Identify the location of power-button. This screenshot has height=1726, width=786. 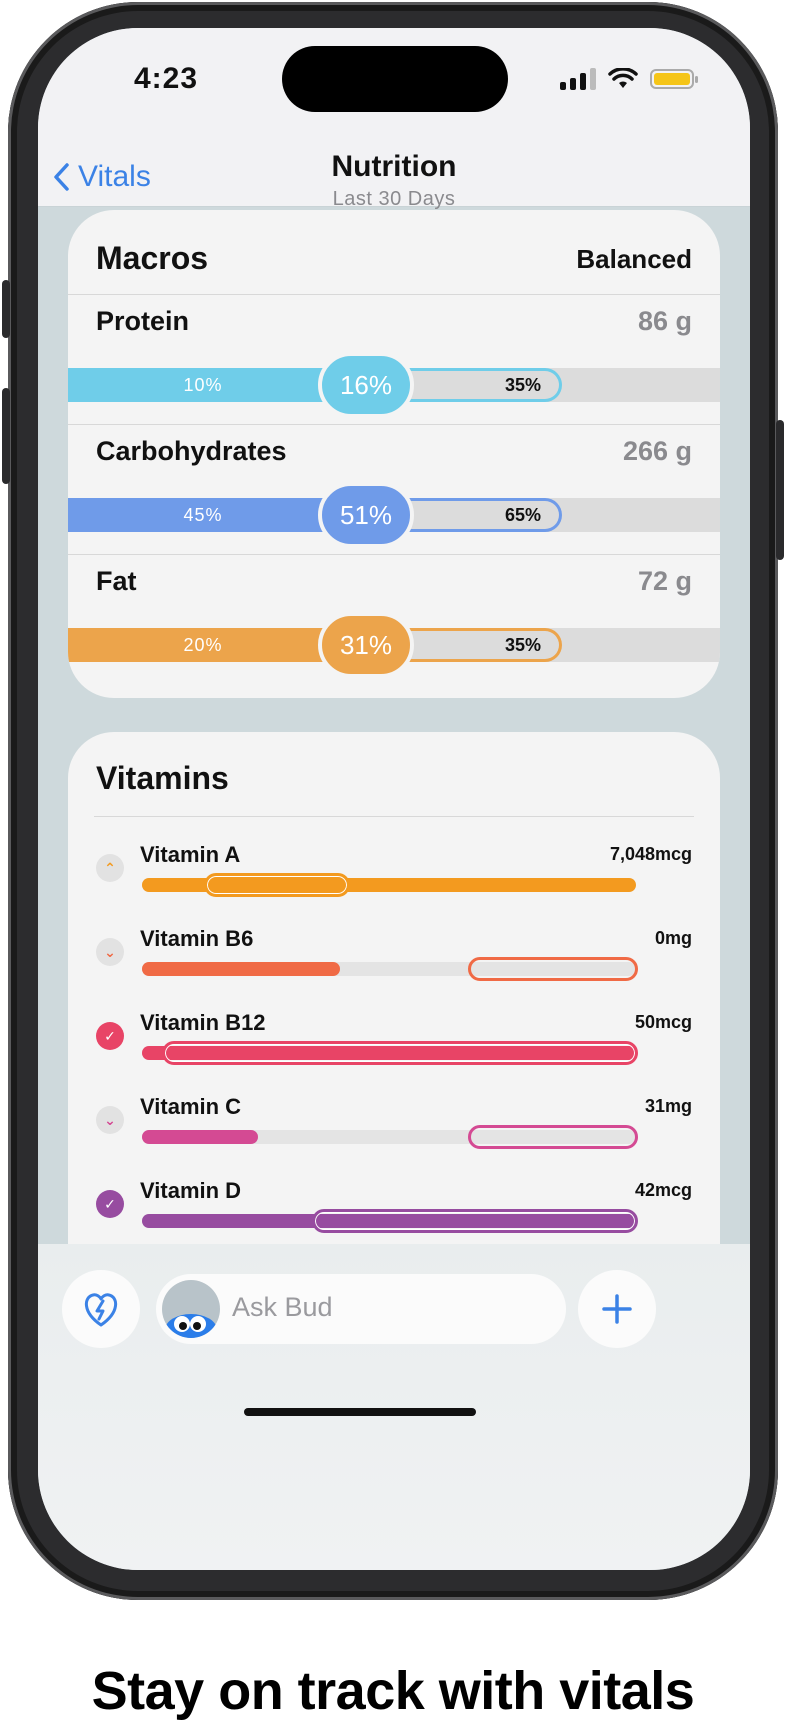
(780, 490).